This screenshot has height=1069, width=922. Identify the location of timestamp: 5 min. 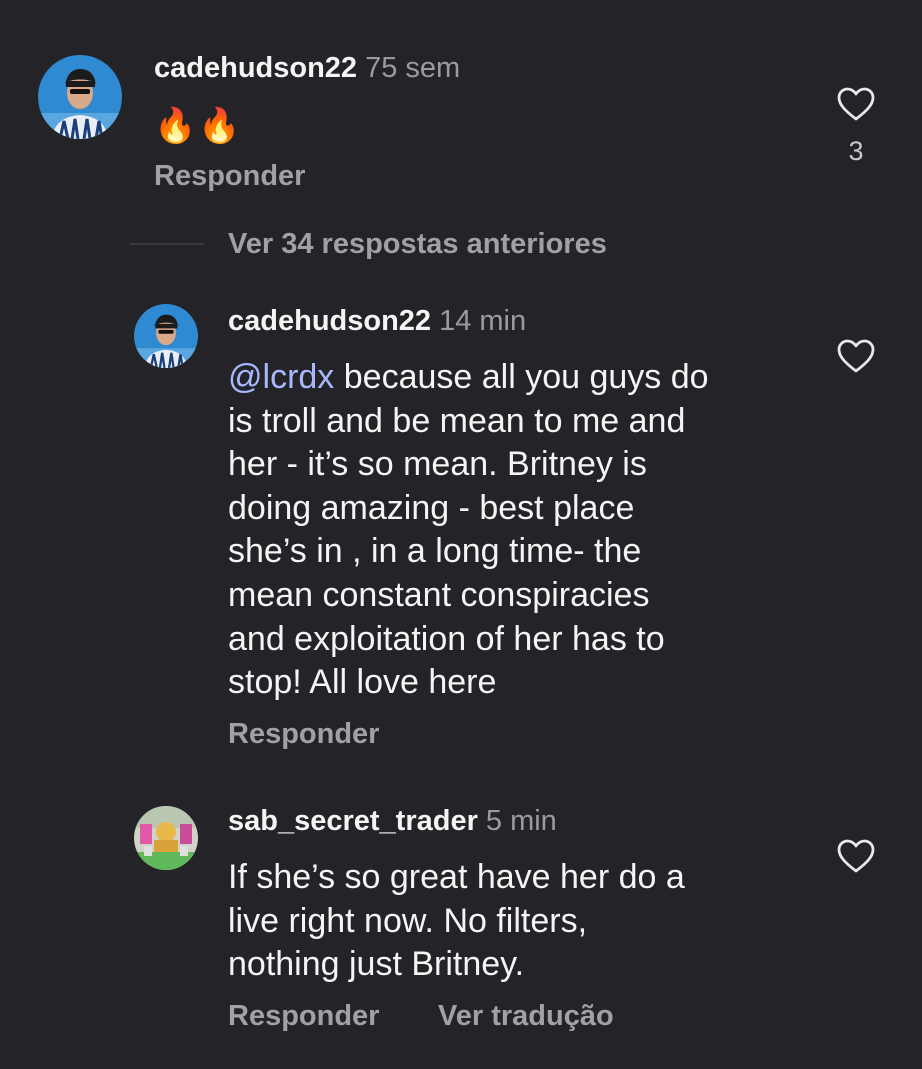
(521, 821).